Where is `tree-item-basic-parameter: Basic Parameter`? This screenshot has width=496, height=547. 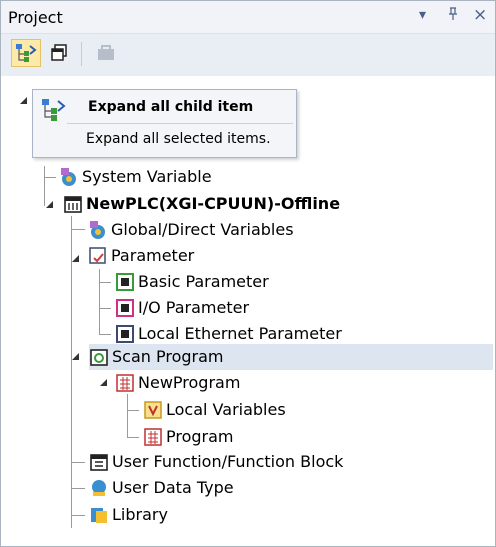 tree-item-basic-parameter: Basic Parameter is located at coordinates (192, 282).